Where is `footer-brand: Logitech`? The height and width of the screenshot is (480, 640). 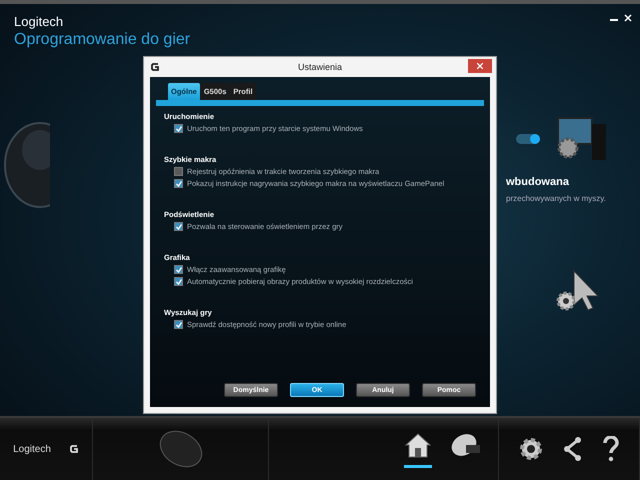
footer-brand: Logitech is located at coordinates (32, 449).